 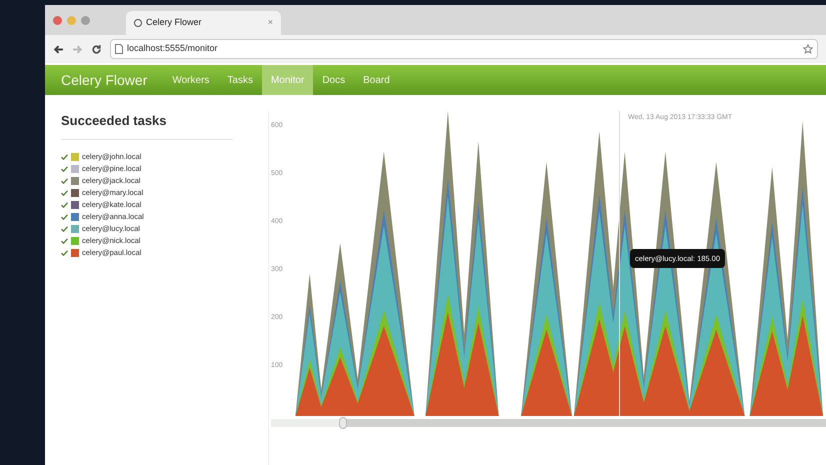 I want to click on reload-icon, so click(x=96, y=49).